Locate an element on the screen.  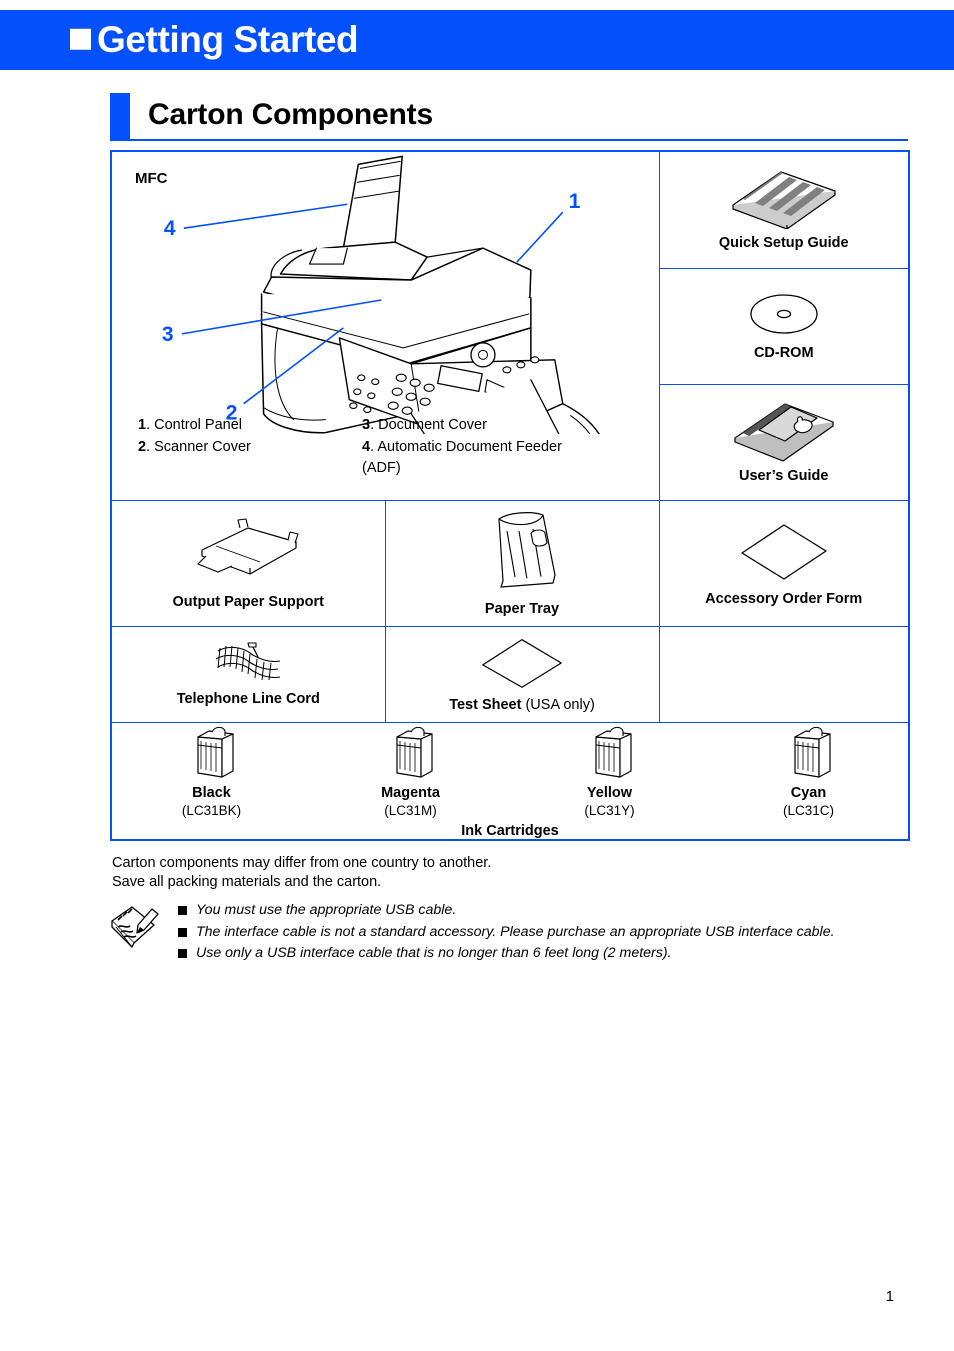
list-item: Magenta (LC31M) is located at coordinates (410, 771).